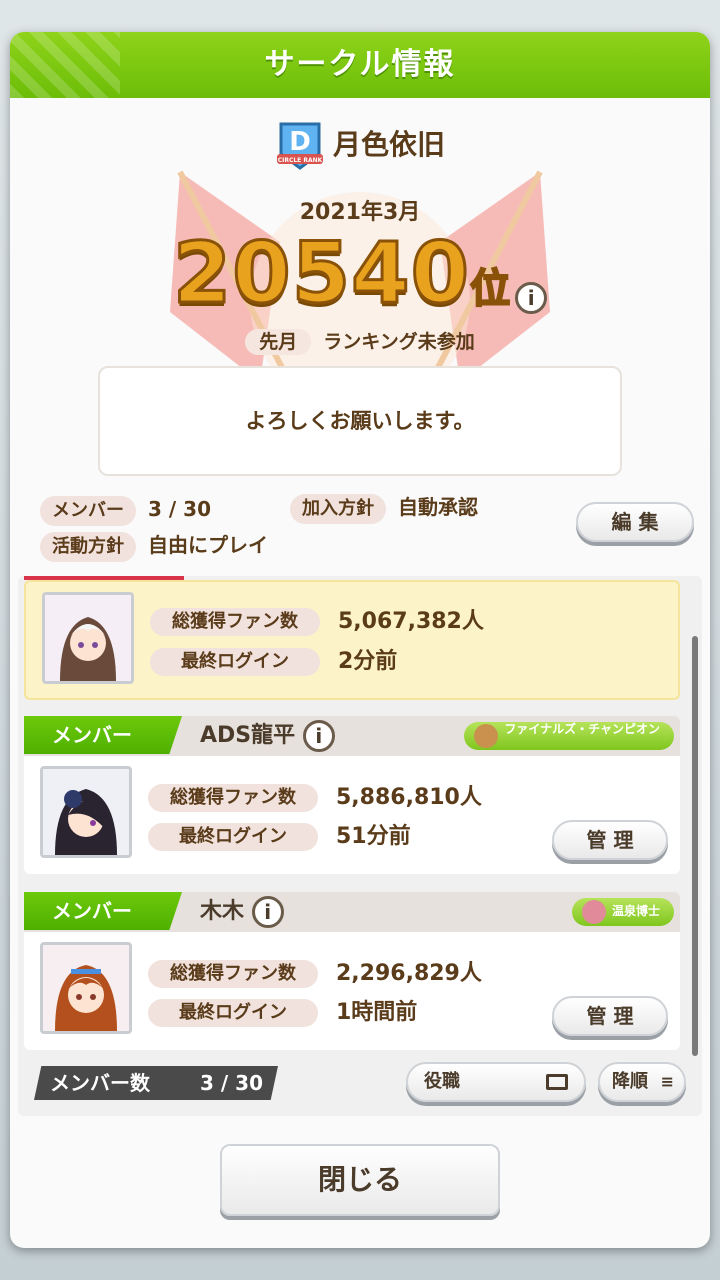 Image resolution: width=720 pixels, height=1280 pixels. I want to click on circle-rank-d-icon: D CIRCLE RANK, so click(299, 146).